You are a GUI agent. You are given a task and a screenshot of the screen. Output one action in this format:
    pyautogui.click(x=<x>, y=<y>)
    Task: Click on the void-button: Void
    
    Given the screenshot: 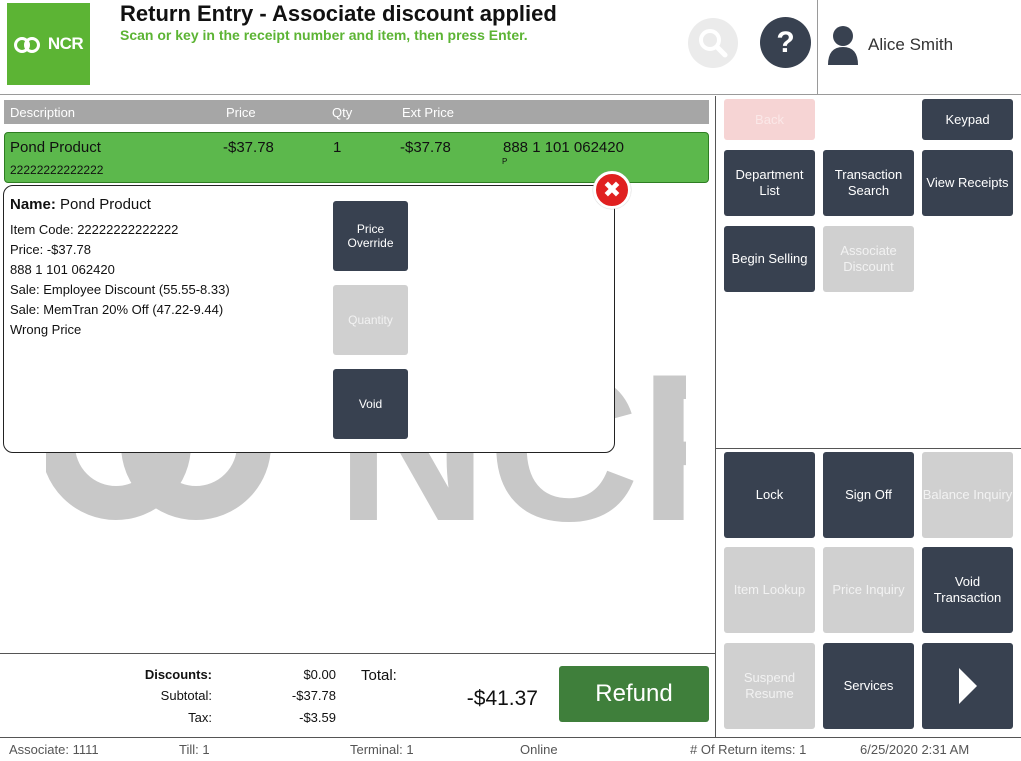 What is the action you would take?
    pyautogui.click(x=370, y=404)
    